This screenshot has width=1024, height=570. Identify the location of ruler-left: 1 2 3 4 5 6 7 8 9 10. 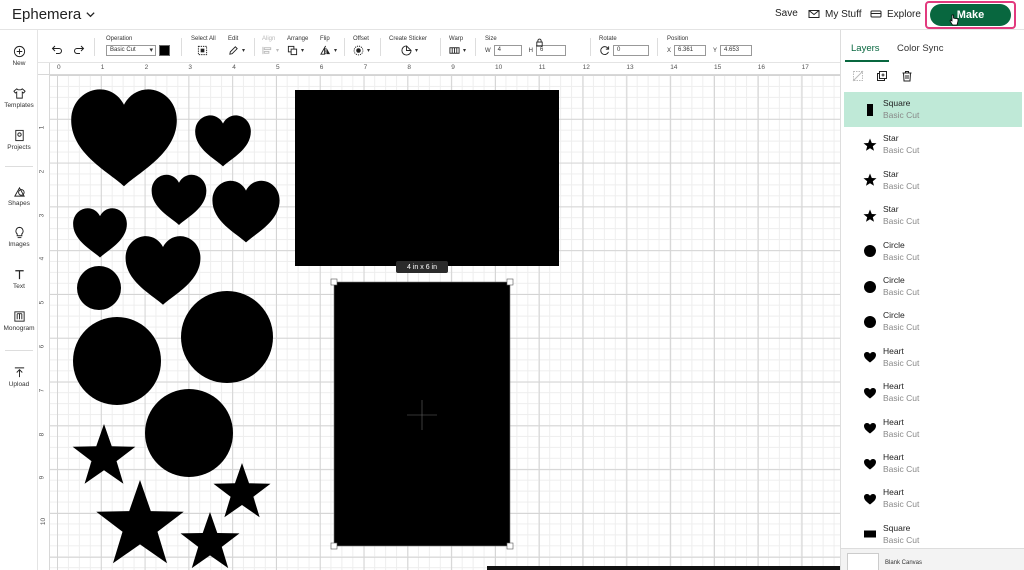
(44, 322).